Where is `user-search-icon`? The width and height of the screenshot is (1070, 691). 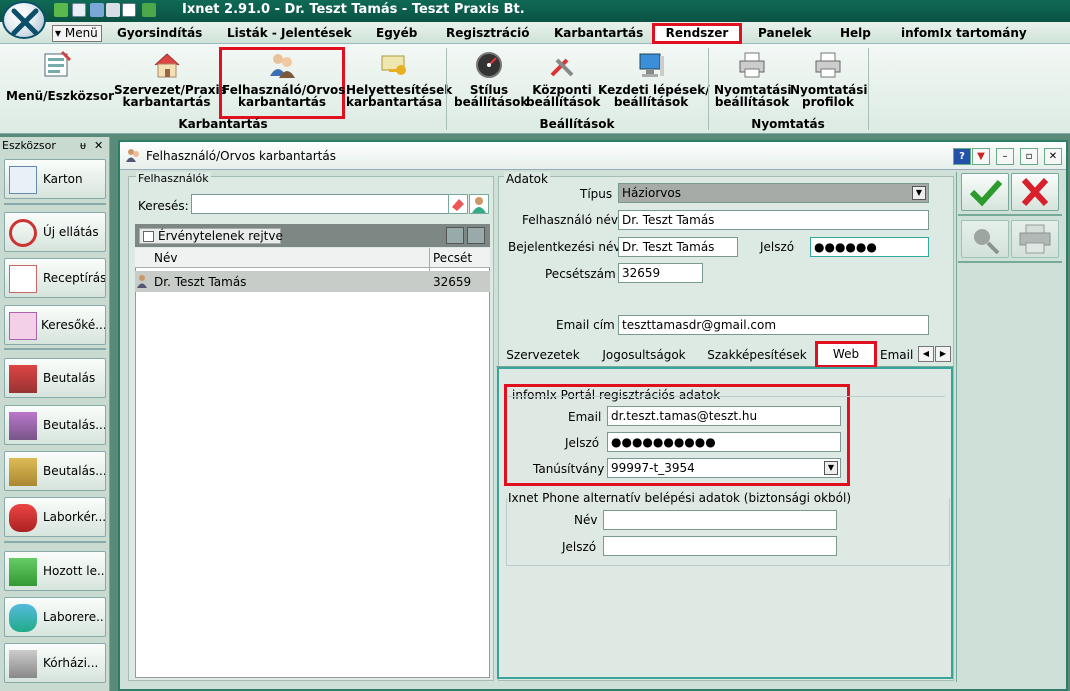 user-search-icon is located at coordinates (479, 204).